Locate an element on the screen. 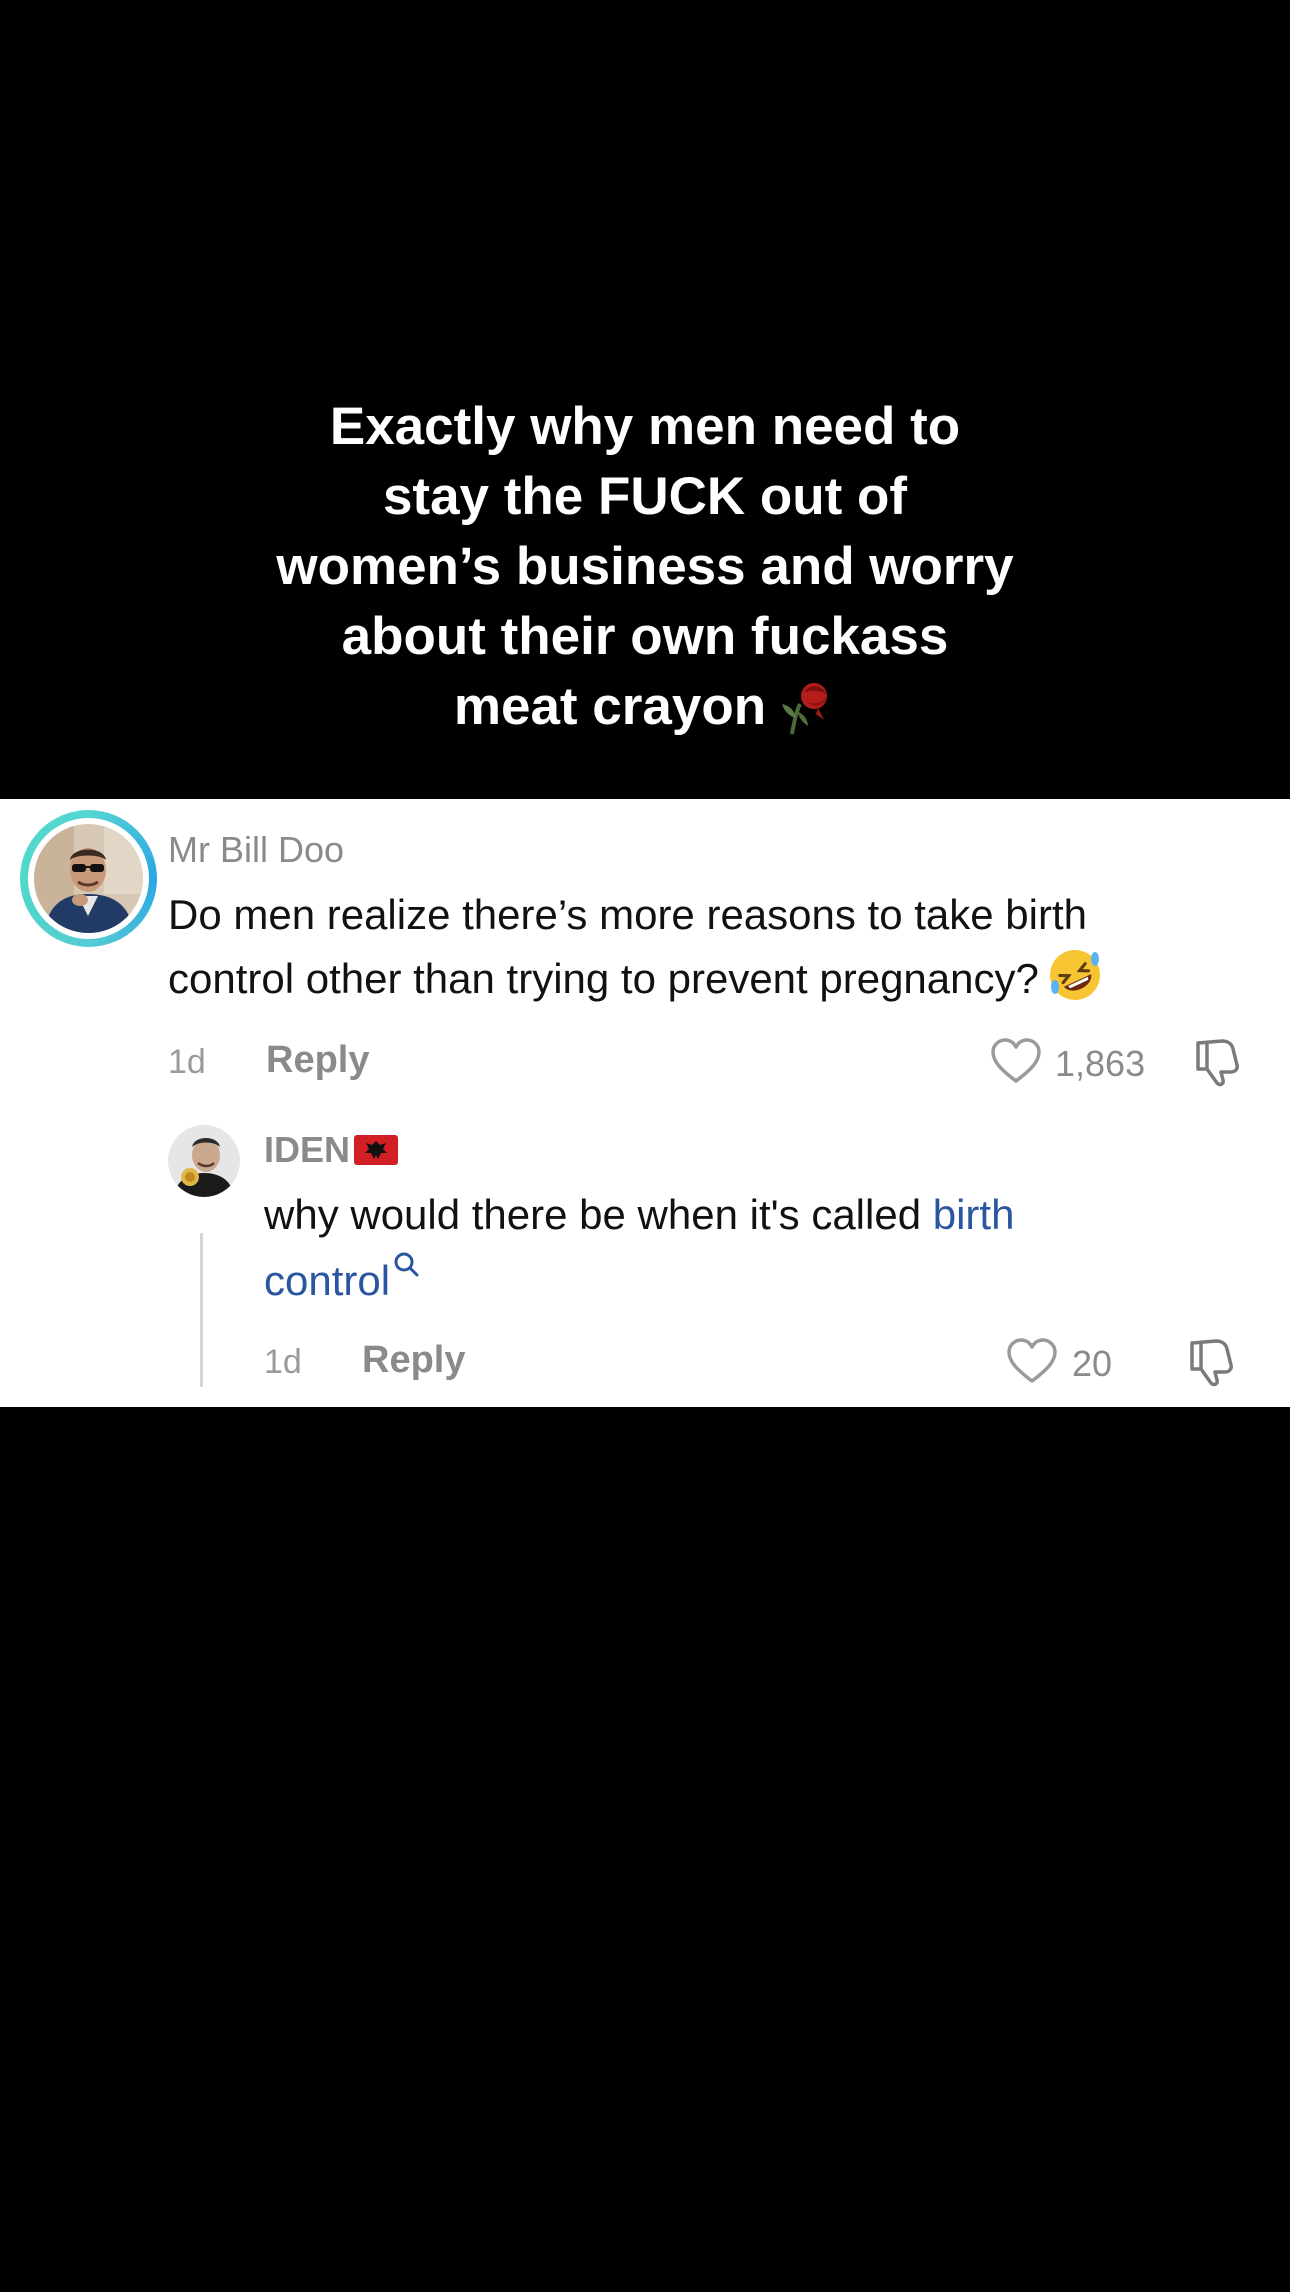  comment-like-heart-icon is located at coordinates (1016, 1061).